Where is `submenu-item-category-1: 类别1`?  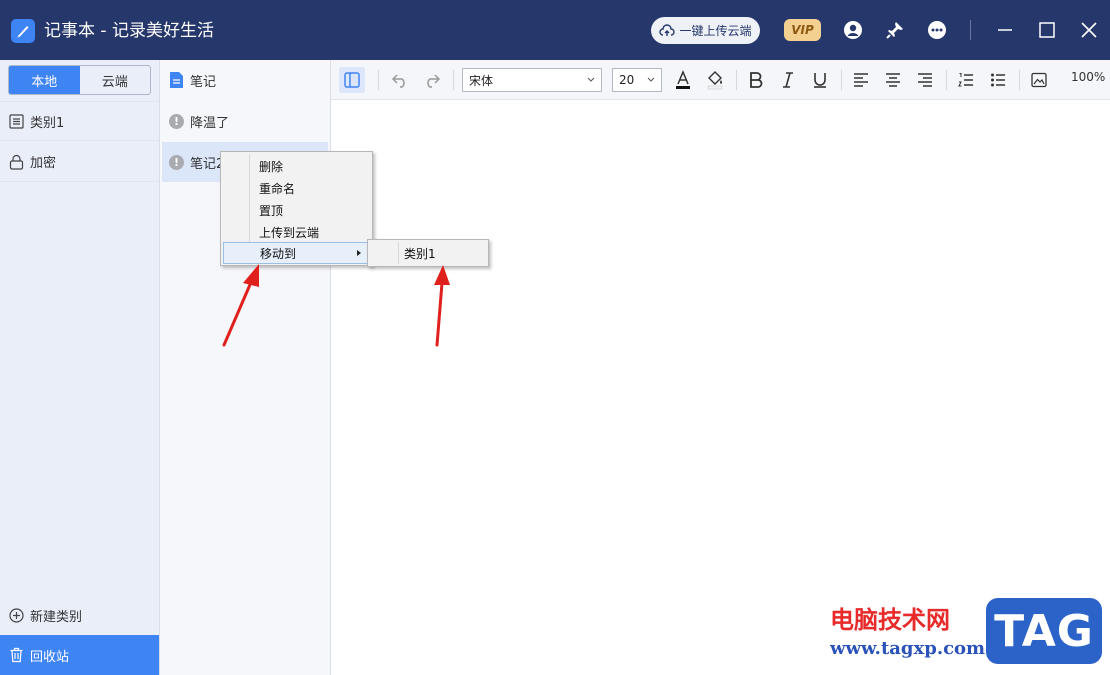
submenu-item-category-1: 类别1 is located at coordinates (428, 253).